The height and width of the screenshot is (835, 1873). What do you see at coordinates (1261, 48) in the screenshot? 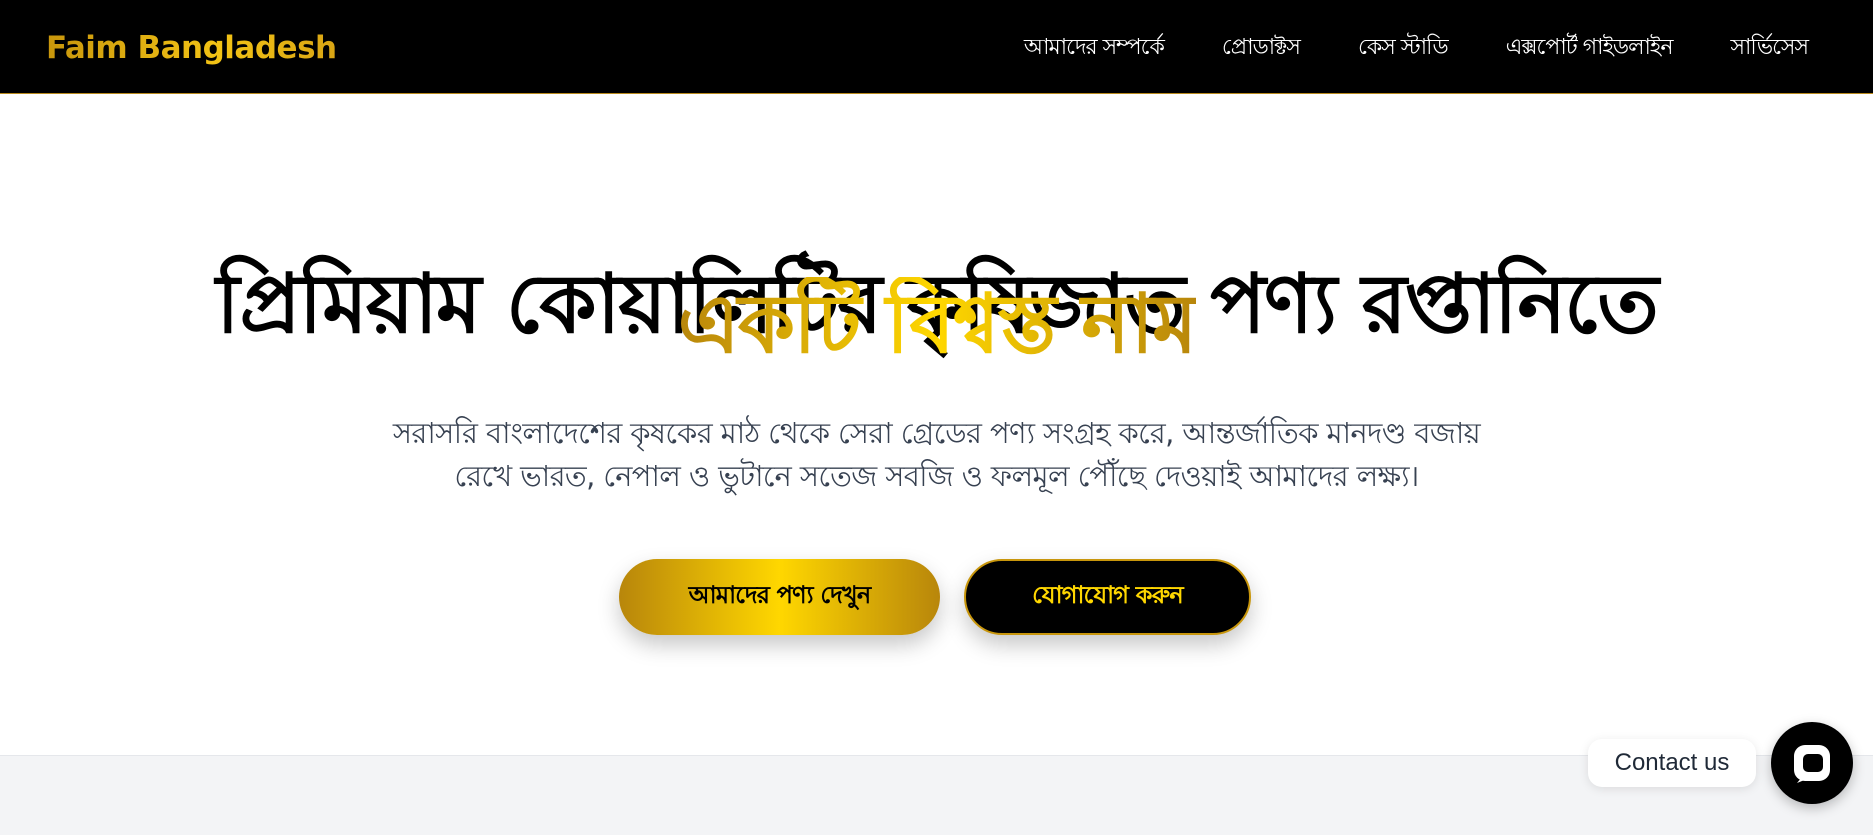
I see `nav-item-products: প্রোডাক্টস` at bounding box center [1261, 48].